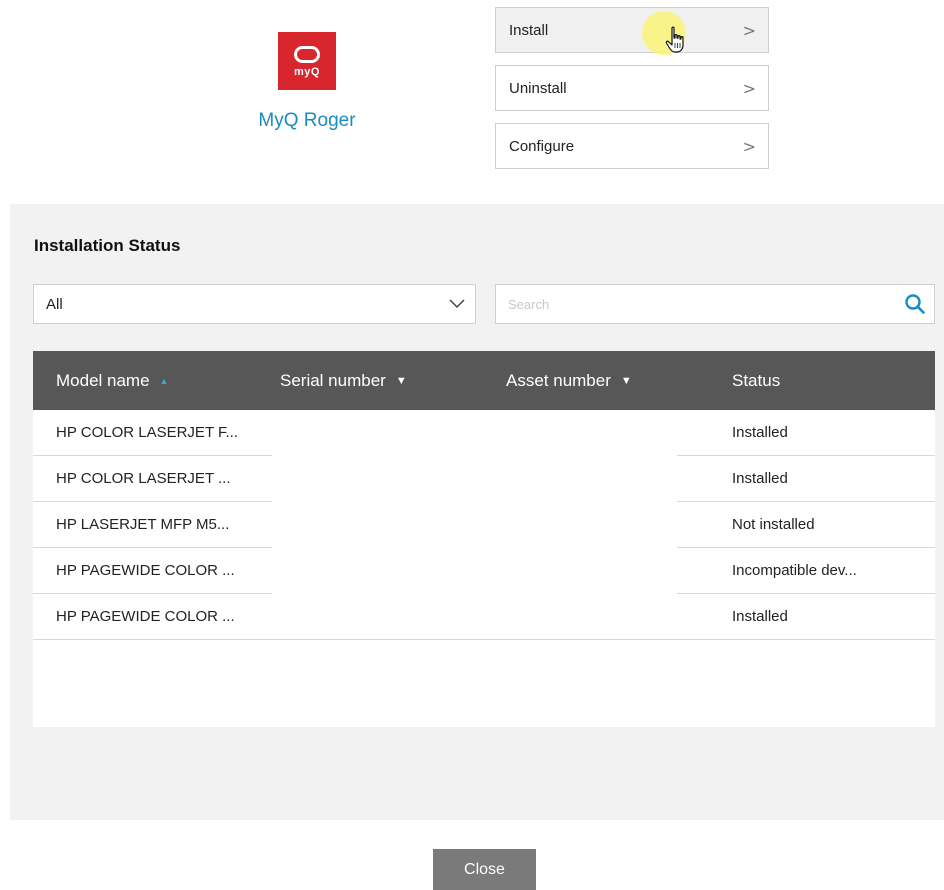 This screenshot has width=944, height=890. I want to click on install-button: Install >, so click(632, 30).